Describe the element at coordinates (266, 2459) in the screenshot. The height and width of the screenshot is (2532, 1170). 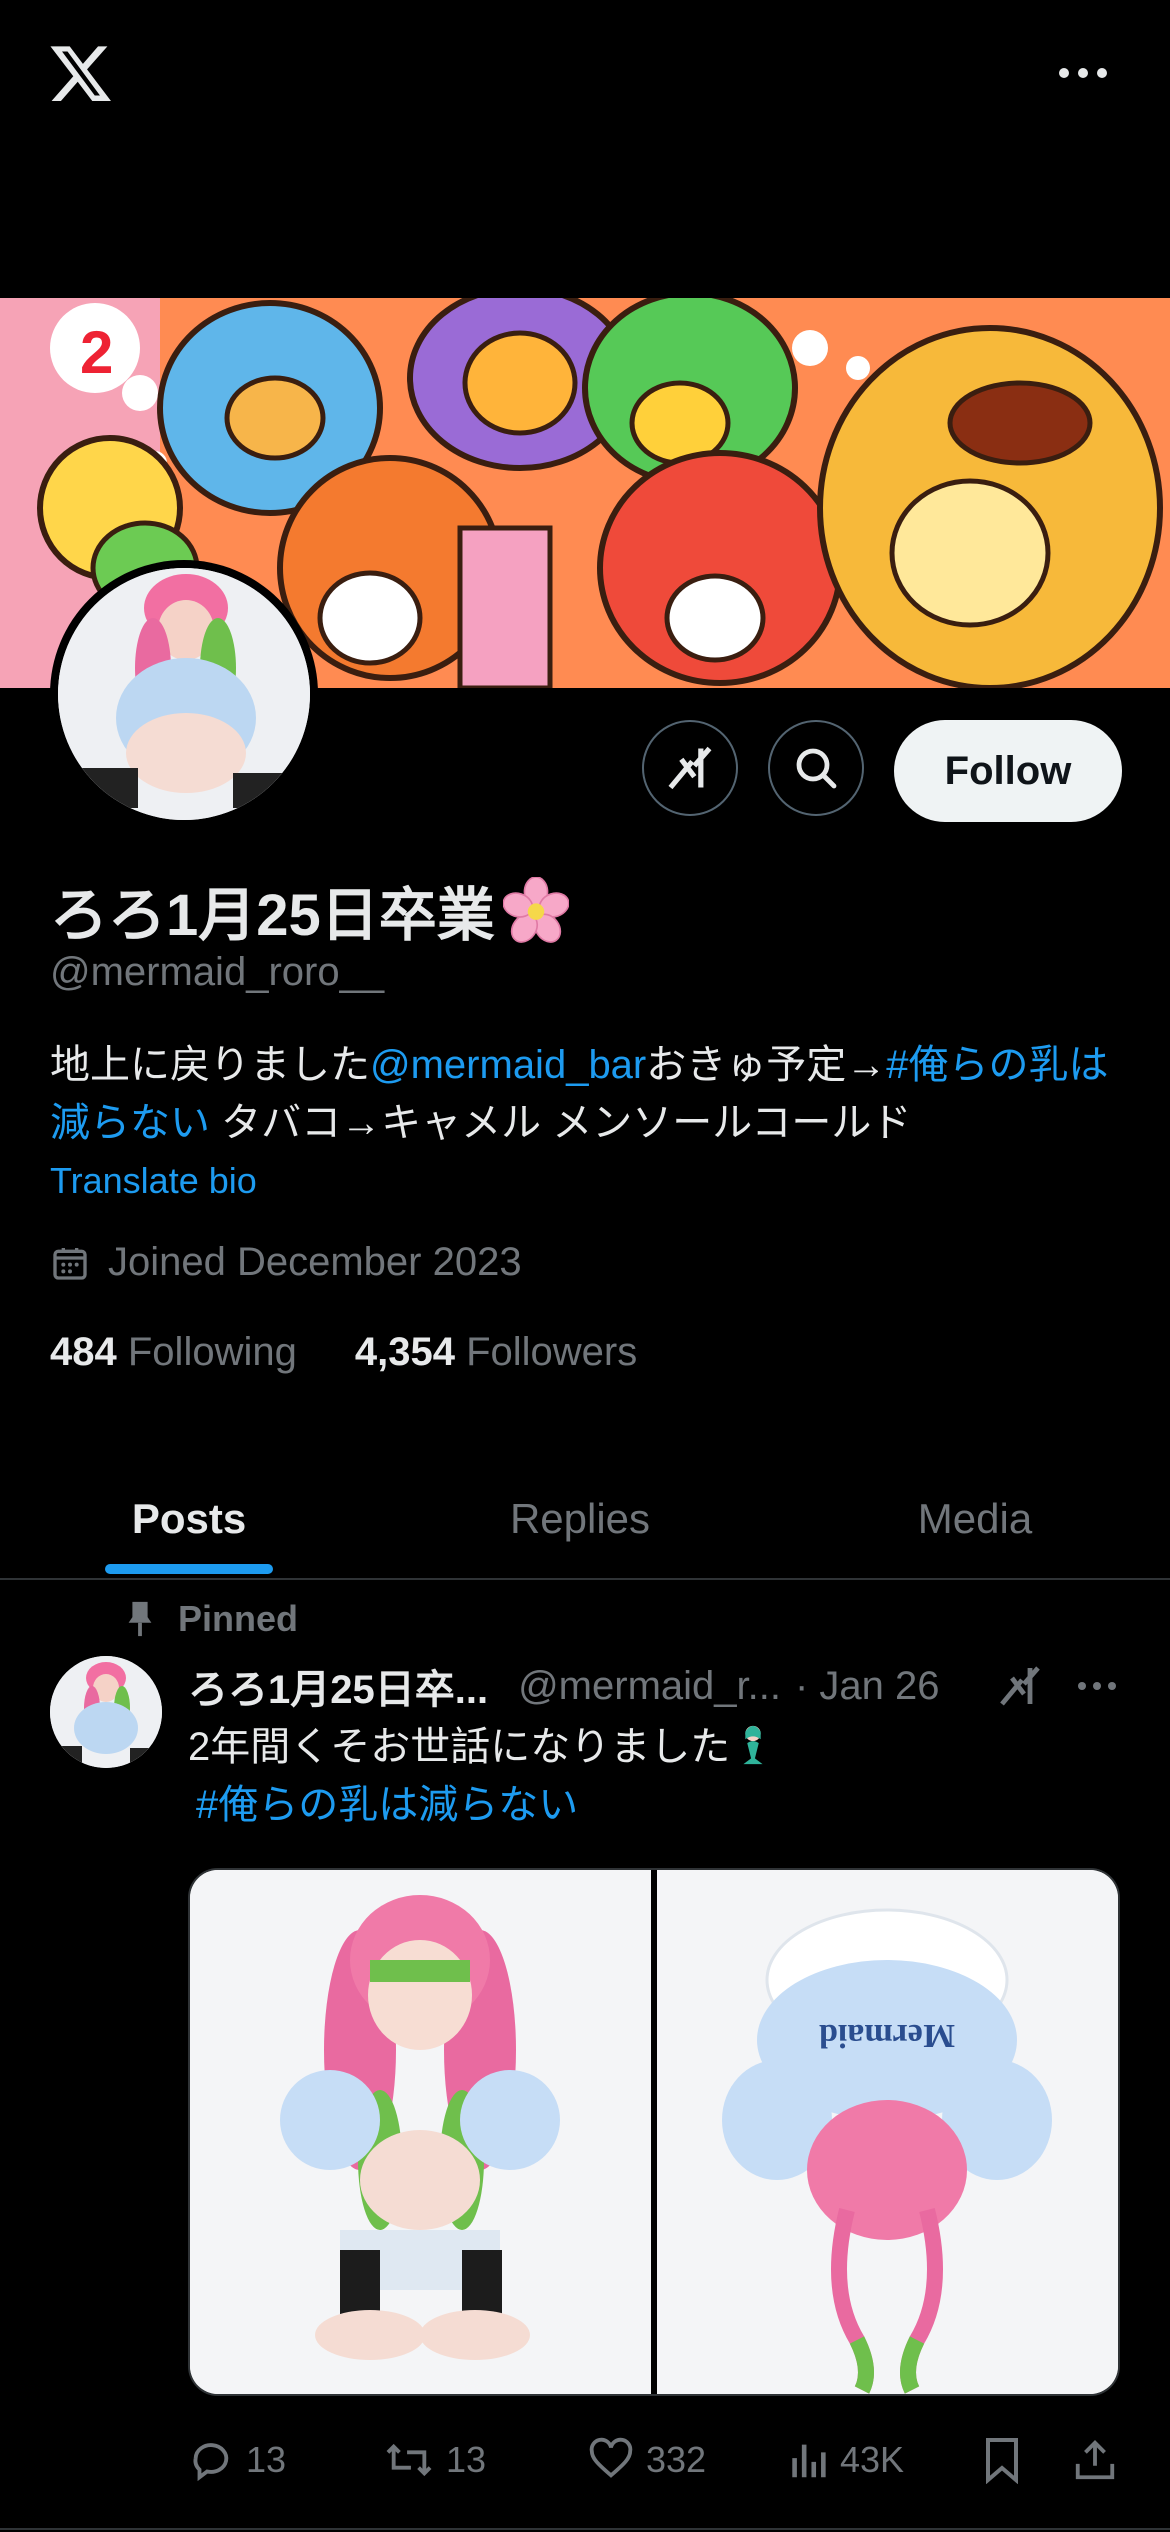
I see `reply-count: 13` at that location.